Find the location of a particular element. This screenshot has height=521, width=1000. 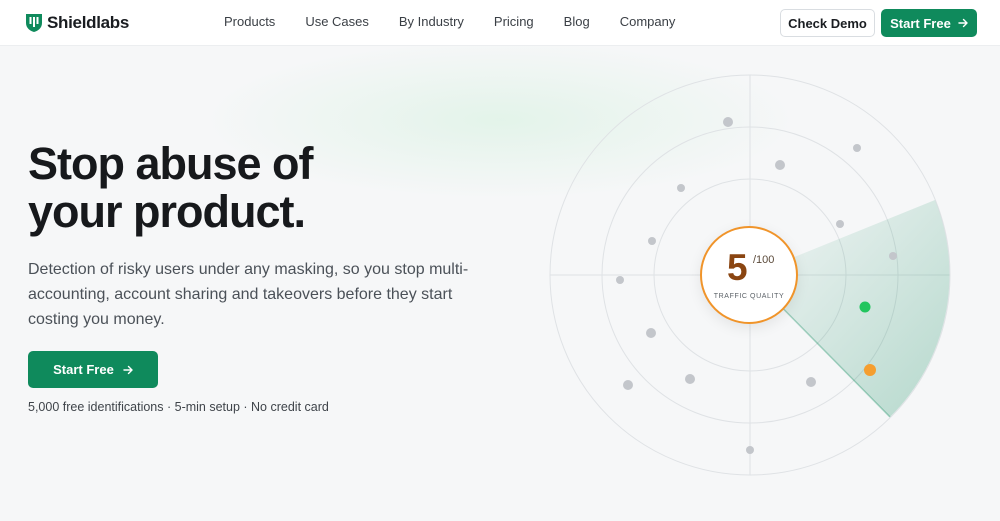

brand-logo: Shieldlabs is located at coordinates (77, 23).